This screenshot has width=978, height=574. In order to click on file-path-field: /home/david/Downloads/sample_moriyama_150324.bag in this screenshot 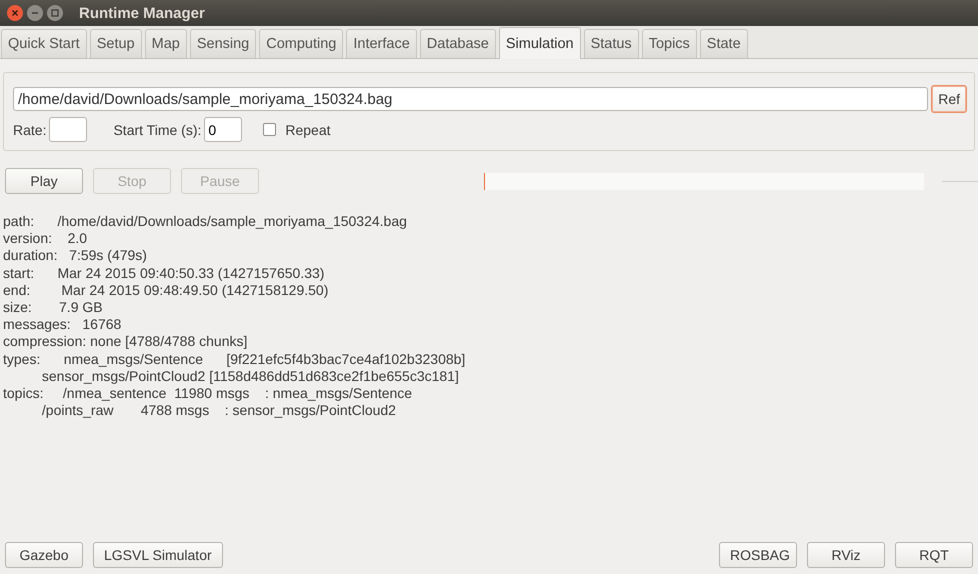, I will do `click(470, 99)`.